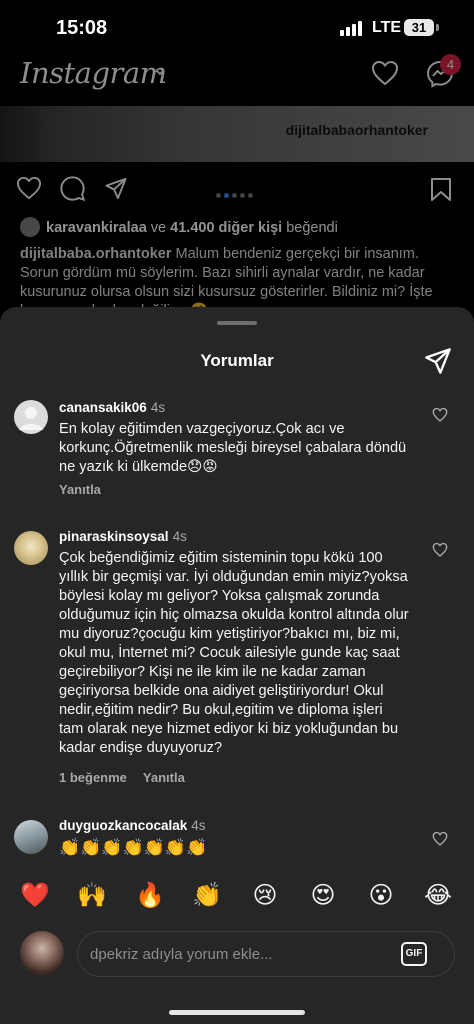 The width and height of the screenshot is (474, 1024). Describe the element at coordinates (29, 188) in the screenshot. I see `like-icon` at that location.